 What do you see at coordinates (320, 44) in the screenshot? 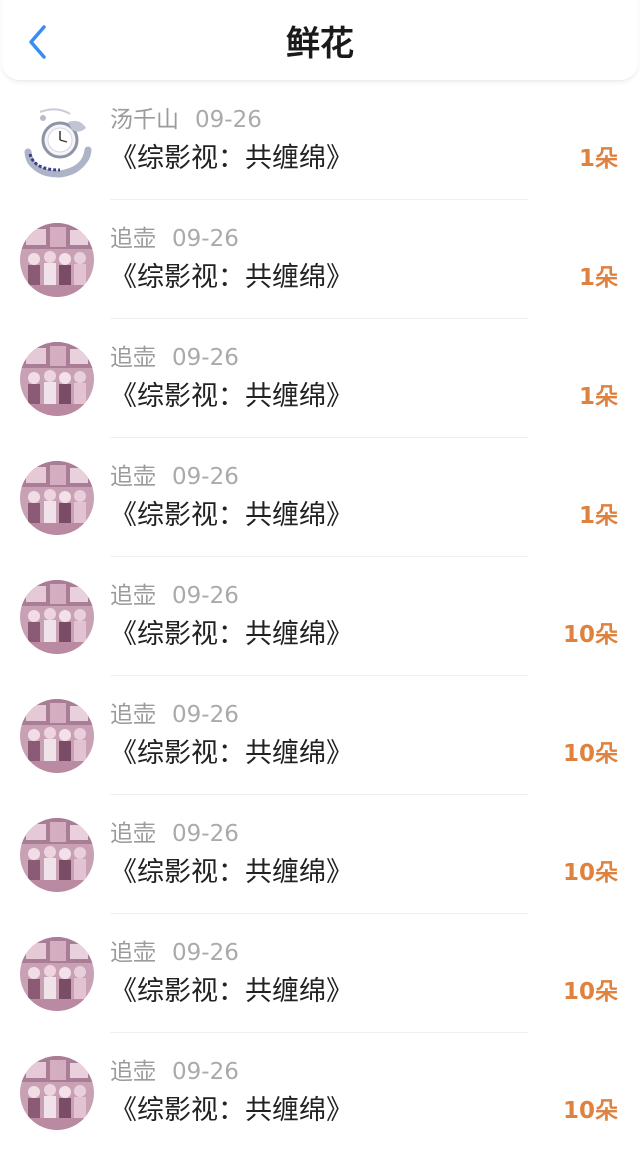
I see `page-title: 鲜花` at bounding box center [320, 44].